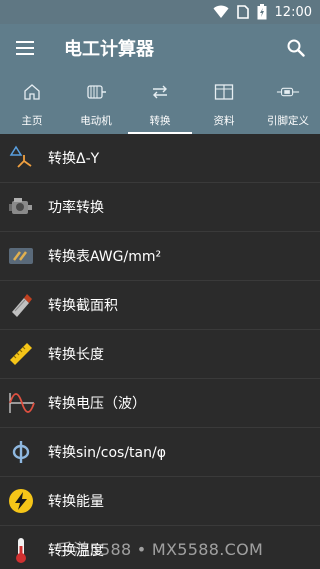 This screenshot has height=569, width=320. What do you see at coordinates (160, 305) in the screenshot?
I see `list-item: 转换截面积` at bounding box center [160, 305].